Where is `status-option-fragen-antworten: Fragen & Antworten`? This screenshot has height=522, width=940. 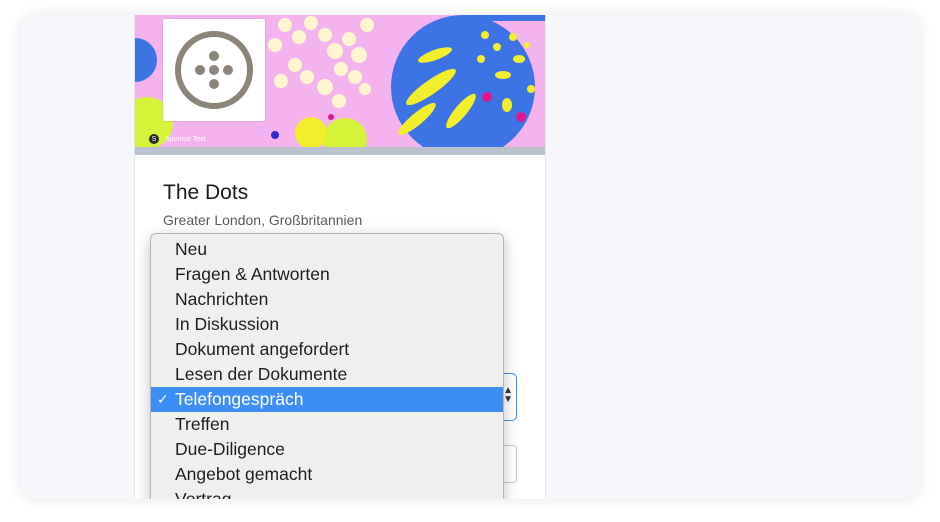
status-option-fragen-antworten: Fragen & Antworten is located at coordinates (327, 274).